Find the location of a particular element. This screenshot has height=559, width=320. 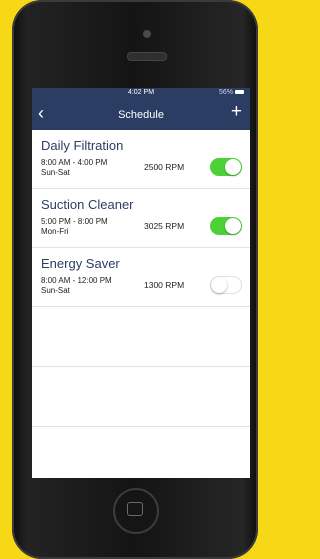

schedule-rpm: 2500 RPM is located at coordinates (164, 167).